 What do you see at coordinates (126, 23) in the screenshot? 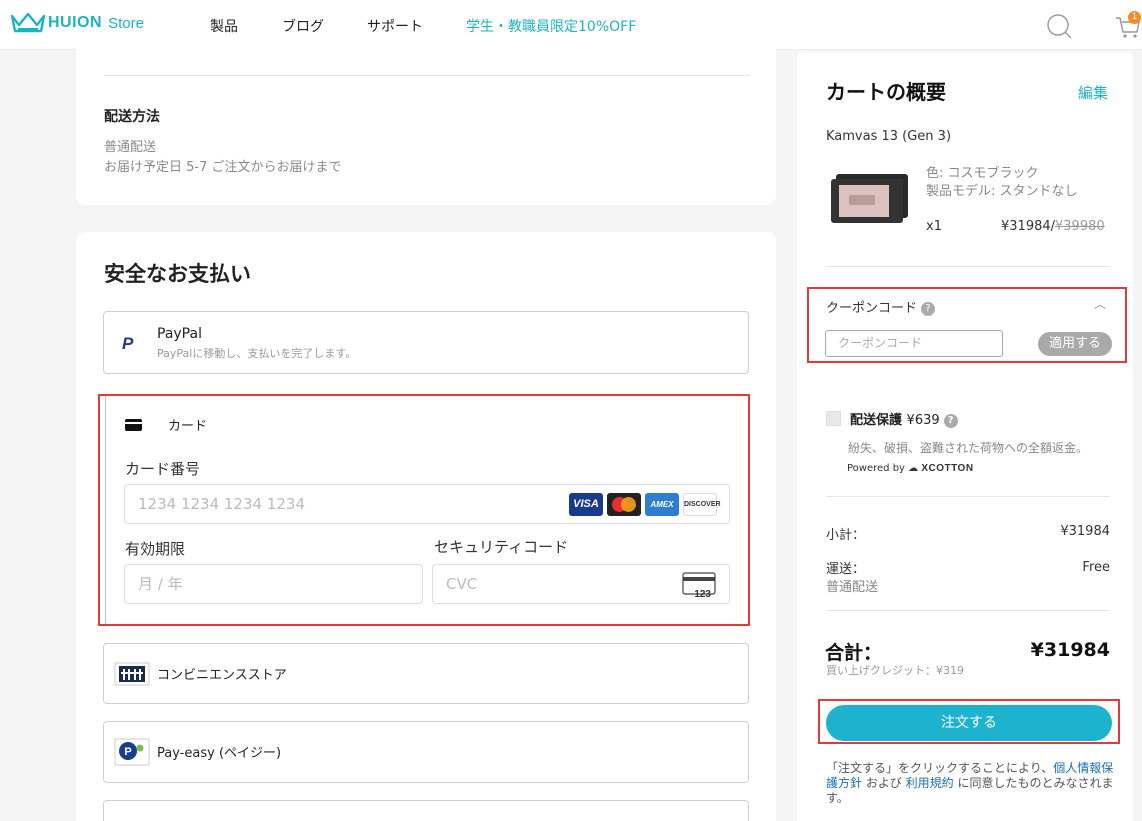
I see `logo-store-text: Store` at bounding box center [126, 23].